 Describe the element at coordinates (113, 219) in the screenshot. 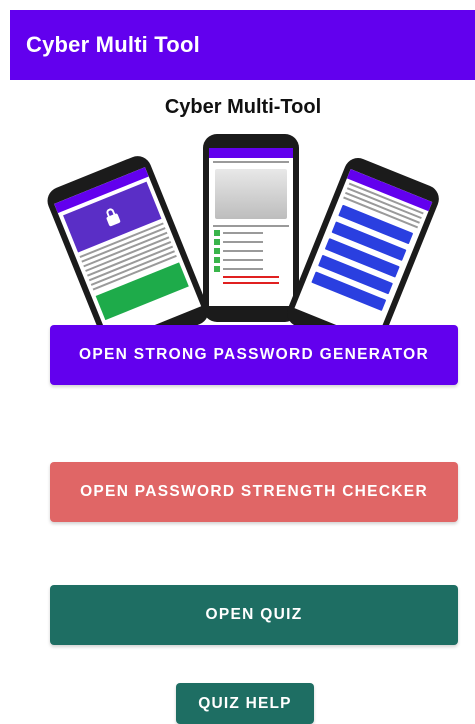

I see `lock-icon` at that location.